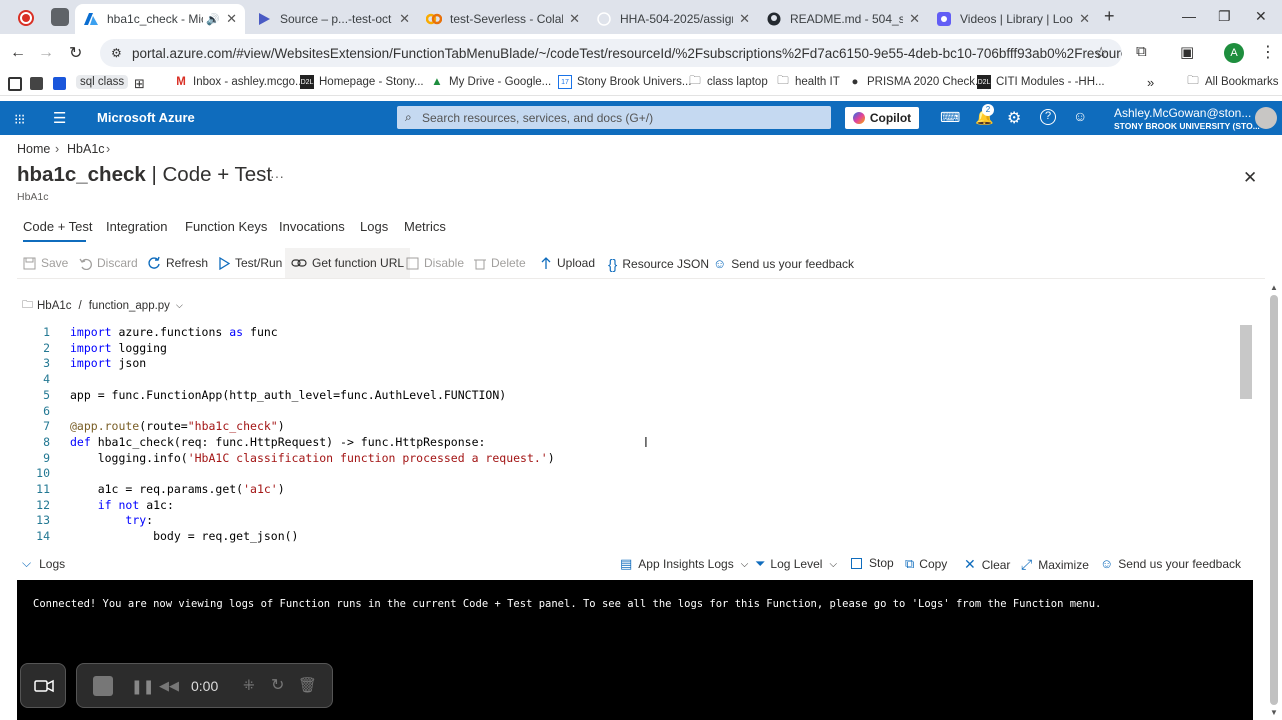 The height and width of the screenshot is (720, 1282). What do you see at coordinates (75, 53) in the screenshot?
I see `reload-icon: ↻` at bounding box center [75, 53].